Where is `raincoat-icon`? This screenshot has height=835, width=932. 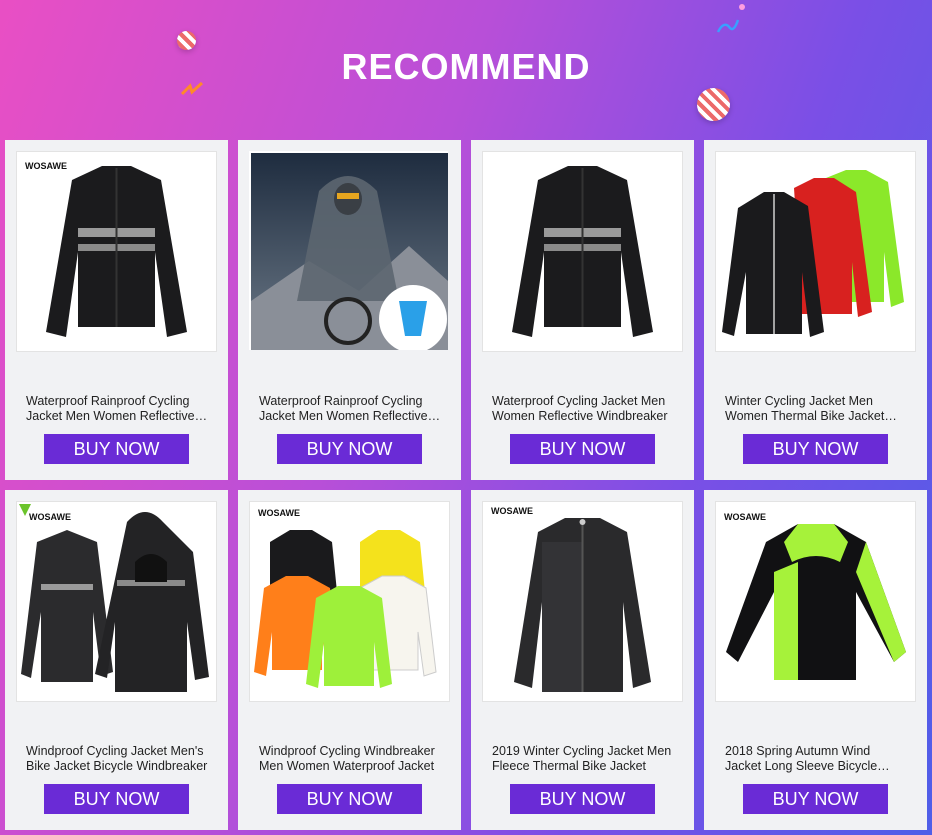
raincoat-icon is located at coordinates (349, 251).